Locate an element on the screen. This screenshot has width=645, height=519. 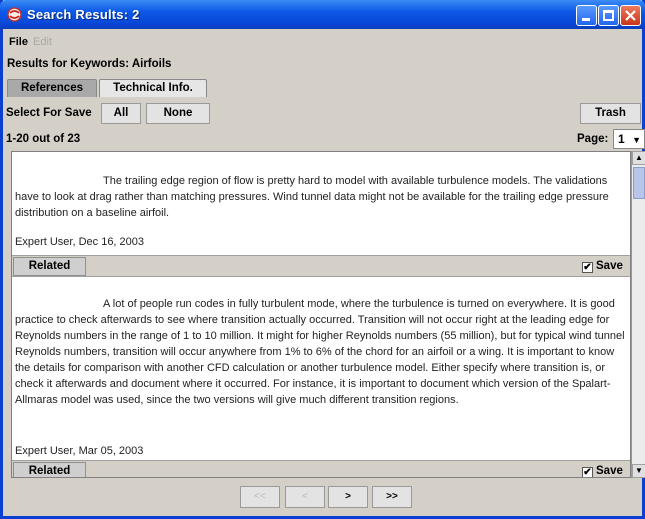
tab-technical-info: Technical Info. is located at coordinates (153, 88).